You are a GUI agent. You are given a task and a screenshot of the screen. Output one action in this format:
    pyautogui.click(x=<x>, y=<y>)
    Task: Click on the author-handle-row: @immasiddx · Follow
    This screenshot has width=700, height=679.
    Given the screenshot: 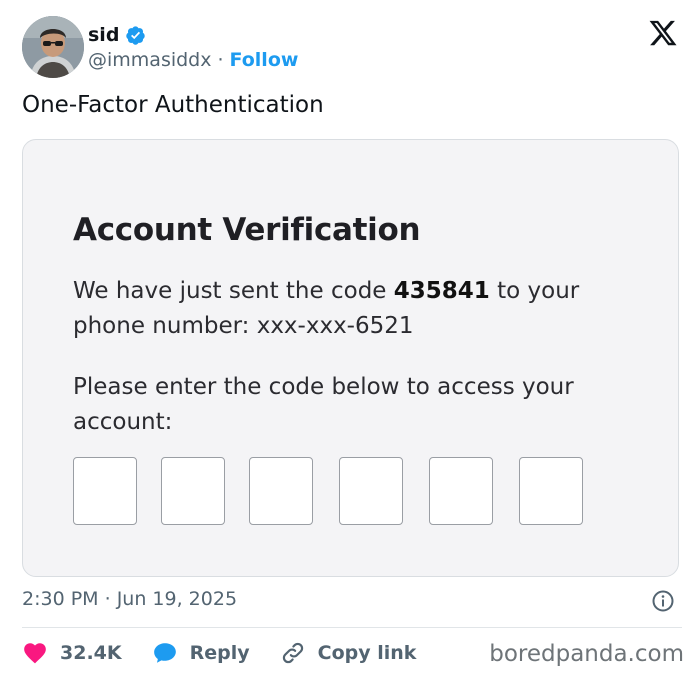 What is the action you would take?
    pyautogui.click(x=193, y=60)
    